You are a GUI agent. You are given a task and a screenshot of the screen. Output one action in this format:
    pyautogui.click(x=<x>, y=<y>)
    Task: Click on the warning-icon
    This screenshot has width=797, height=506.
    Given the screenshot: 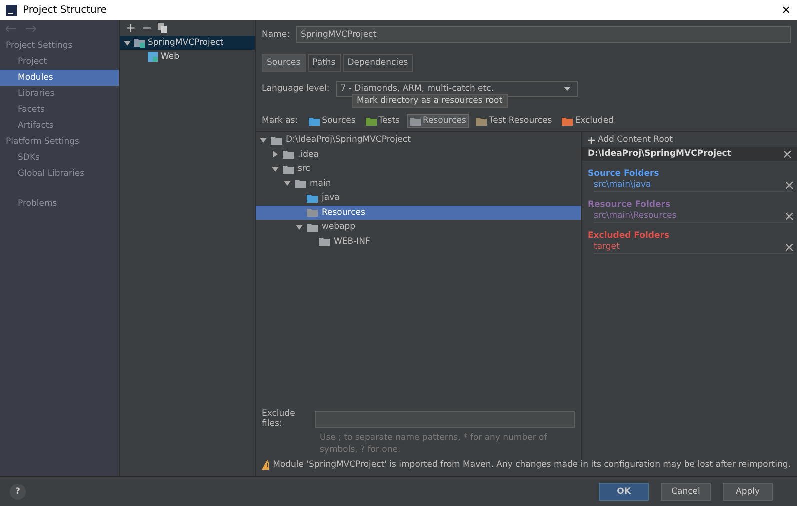 What is the action you would take?
    pyautogui.click(x=266, y=465)
    